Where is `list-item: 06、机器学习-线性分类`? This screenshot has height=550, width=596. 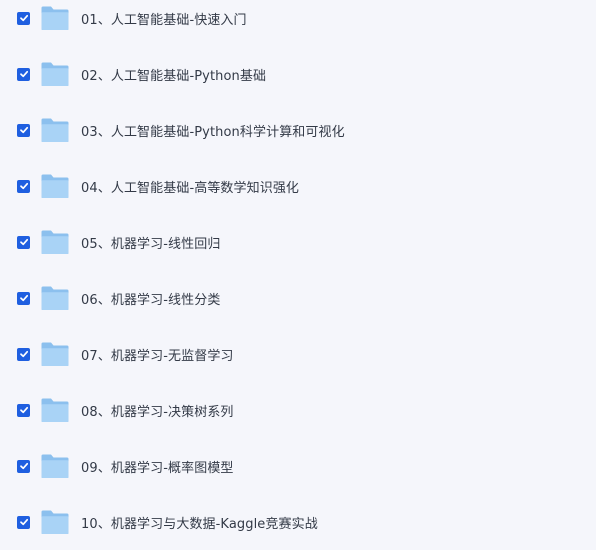
list-item: 06、机器学习-线性分类 is located at coordinates (298, 298).